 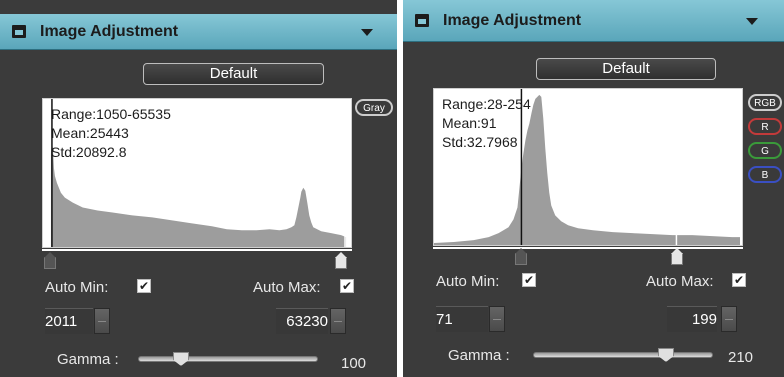 I want to click on std-text: Std:20892.8, so click(x=89, y=152).